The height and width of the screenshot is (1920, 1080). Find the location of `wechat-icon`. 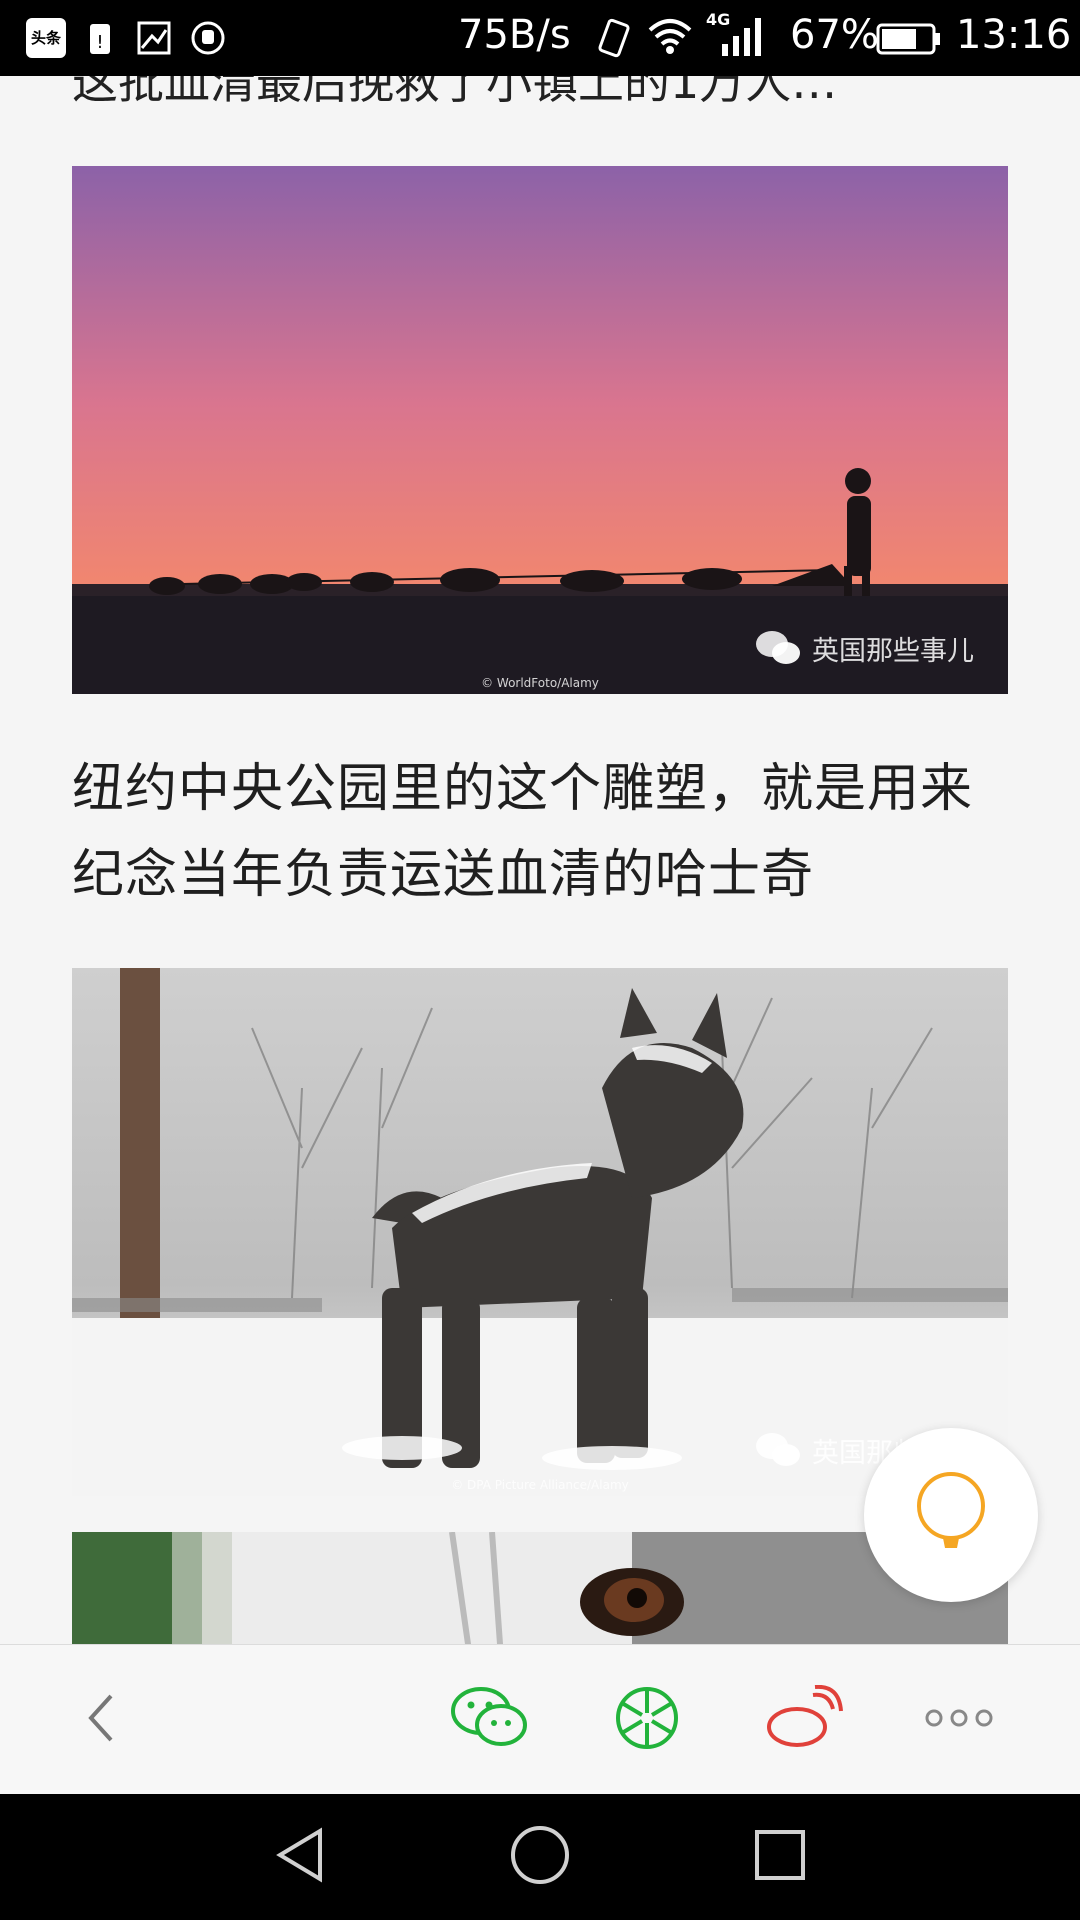

wechat-icon is located at coordinates (489, 1720).